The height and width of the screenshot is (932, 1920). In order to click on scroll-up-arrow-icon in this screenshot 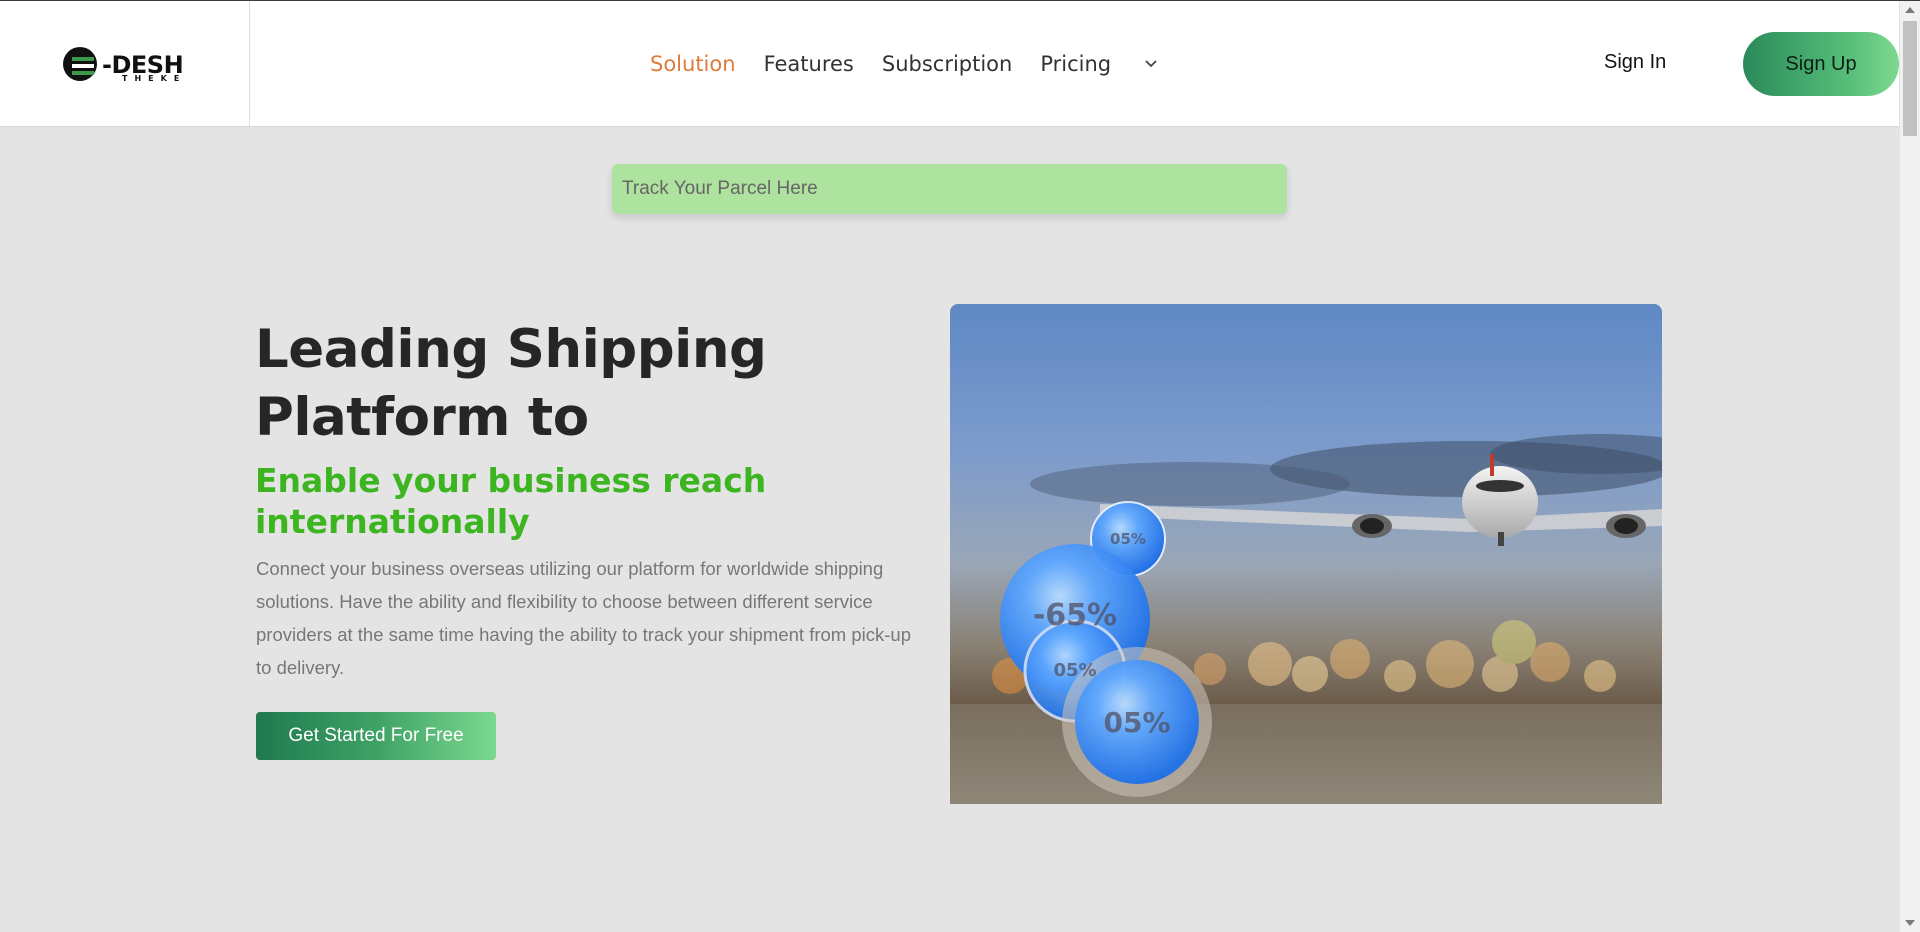, I will do `click(1910, 10)`.